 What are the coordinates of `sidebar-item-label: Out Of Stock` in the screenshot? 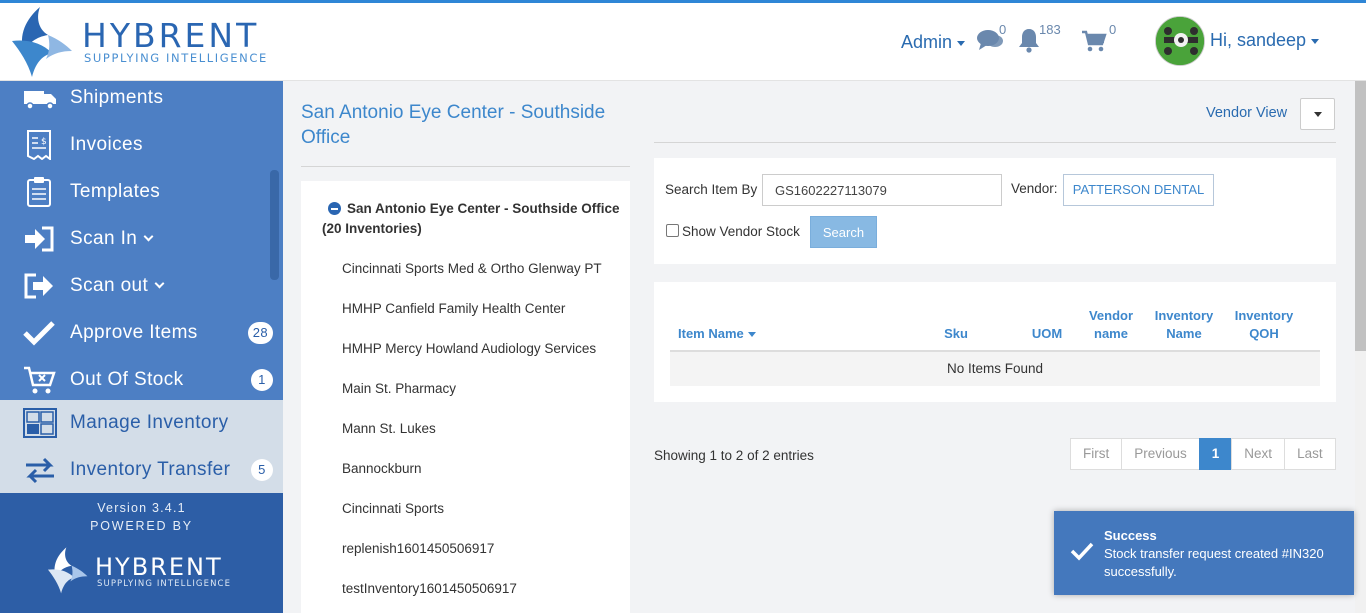 It's located at (127, 379).